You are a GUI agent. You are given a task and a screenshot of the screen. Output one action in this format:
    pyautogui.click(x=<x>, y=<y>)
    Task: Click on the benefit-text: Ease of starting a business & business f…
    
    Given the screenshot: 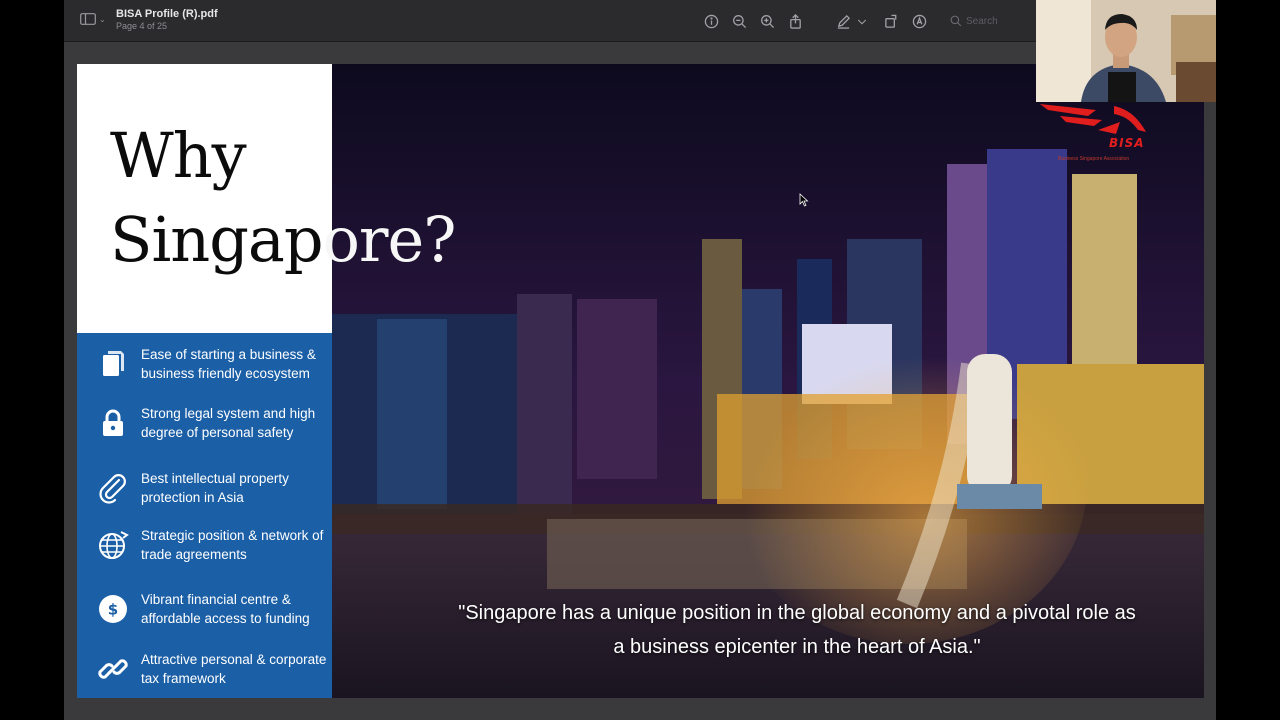 What is the action you would take?
    pyautogui.click(x=228, y=364)
    